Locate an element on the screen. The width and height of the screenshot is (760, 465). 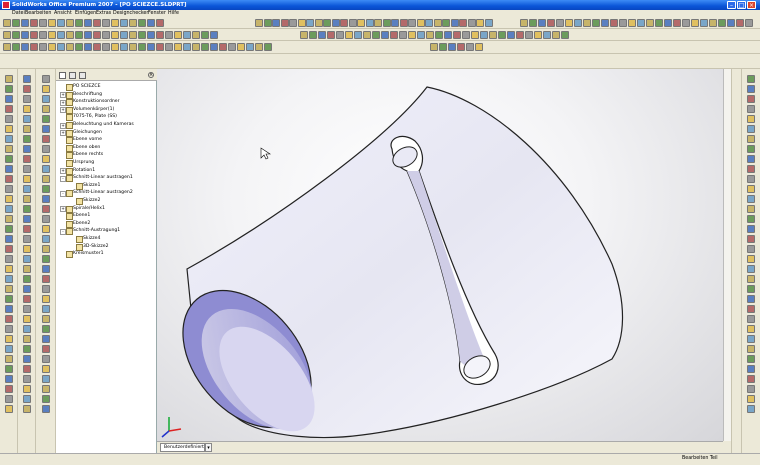
property-manager-tab-icon is located at coordinates (72, 75).